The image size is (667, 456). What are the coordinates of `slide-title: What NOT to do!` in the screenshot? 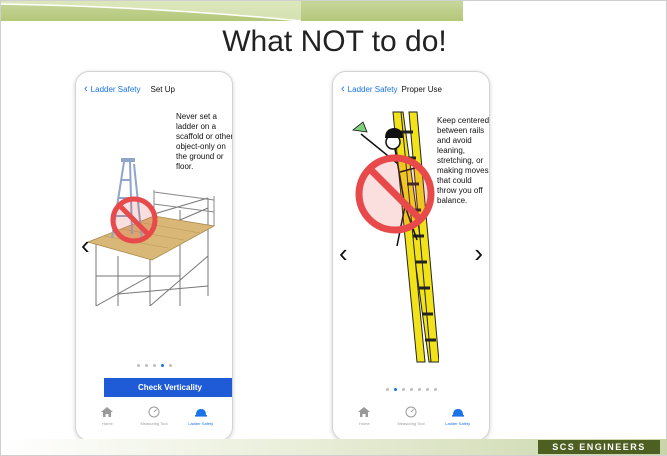 It's located at (334, 41).